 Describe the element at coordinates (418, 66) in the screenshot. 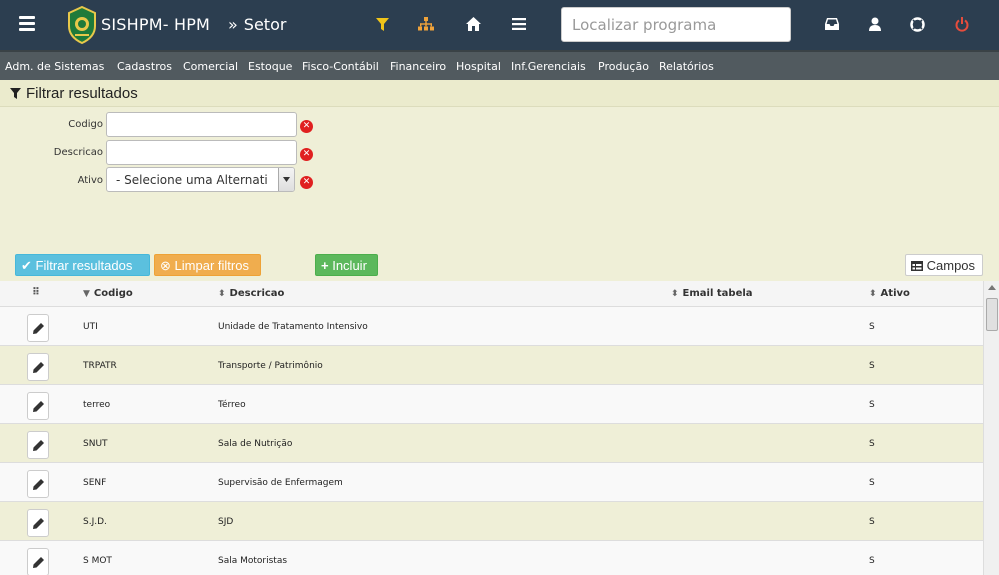

I see `menu-item-financeiro: Financeiro` at that location.